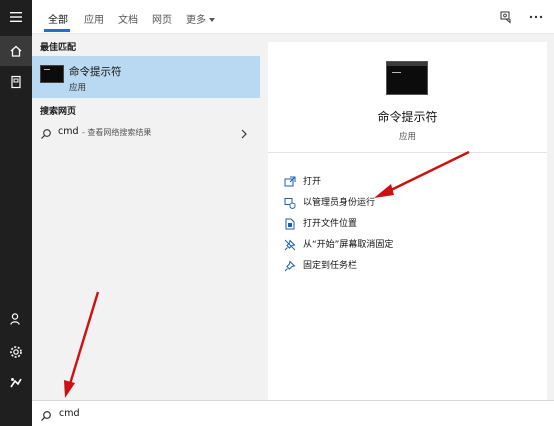 The height and width of the screenshot is (426, 554). I want to click on divider, so click(407, 152).